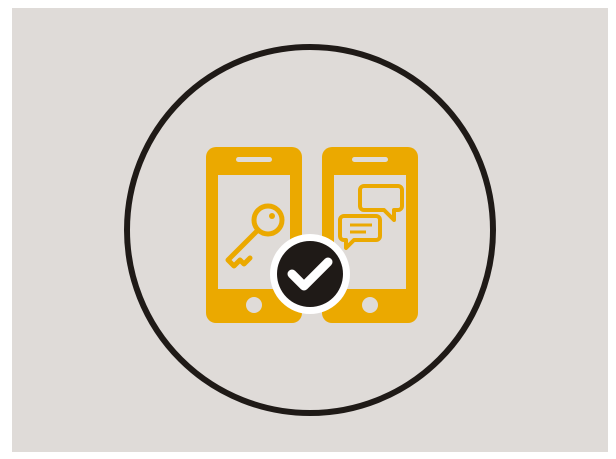 This screenshot has height=459, width=616. What do you see at coordinates (310, 274) in the screenshot?
I see `checkmark-badge` at bounding box center [310, 274].